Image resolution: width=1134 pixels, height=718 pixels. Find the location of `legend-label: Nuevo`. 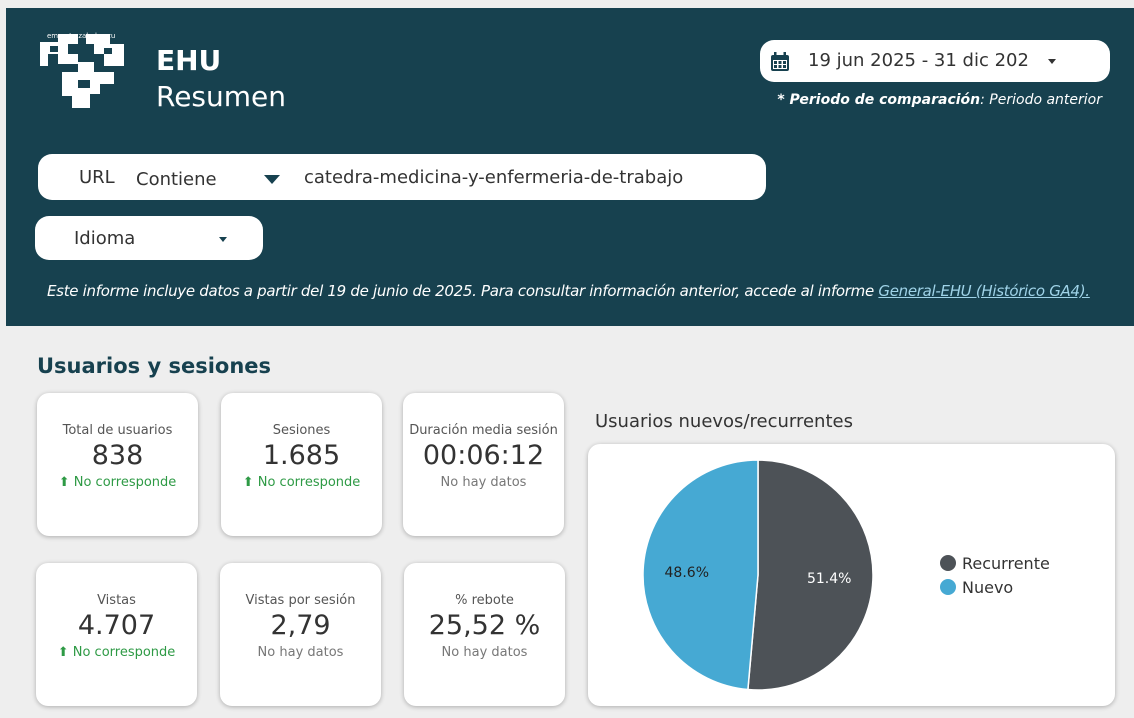

legend-label: Nuevo is located at coordinates (988, 587).